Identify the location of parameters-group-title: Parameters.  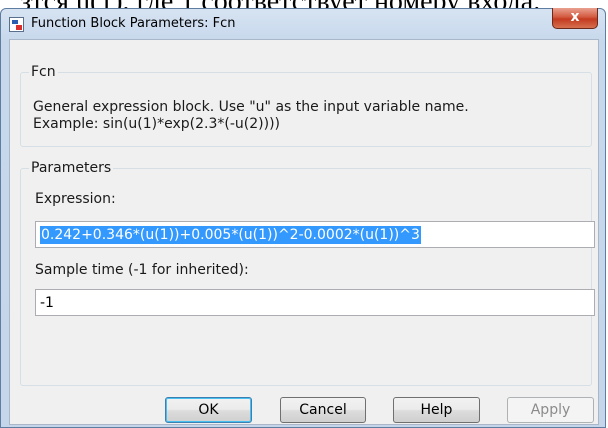
(71, 168).